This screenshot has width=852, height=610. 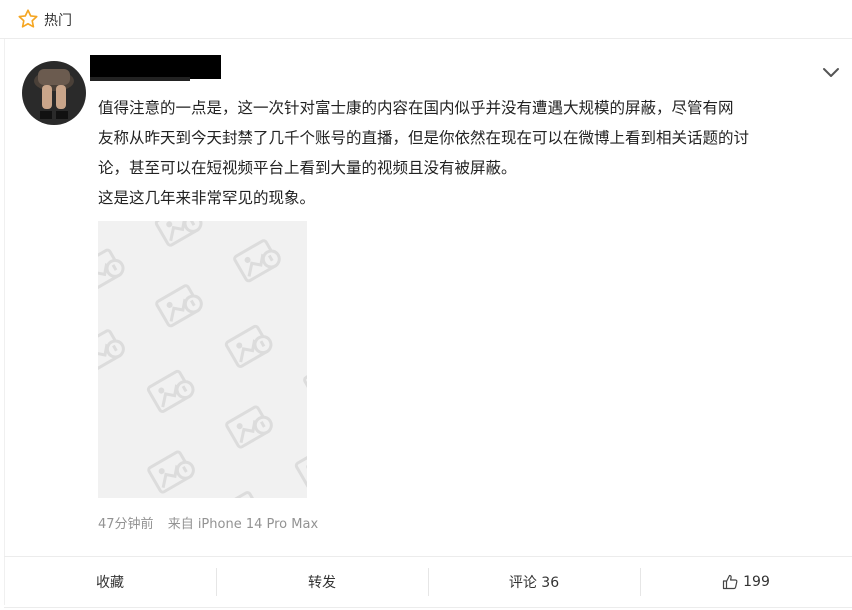 What do you see at coordinates (756, 582) in the screenshot?
I see `like-count: 199` at bounding box center [756, 582].